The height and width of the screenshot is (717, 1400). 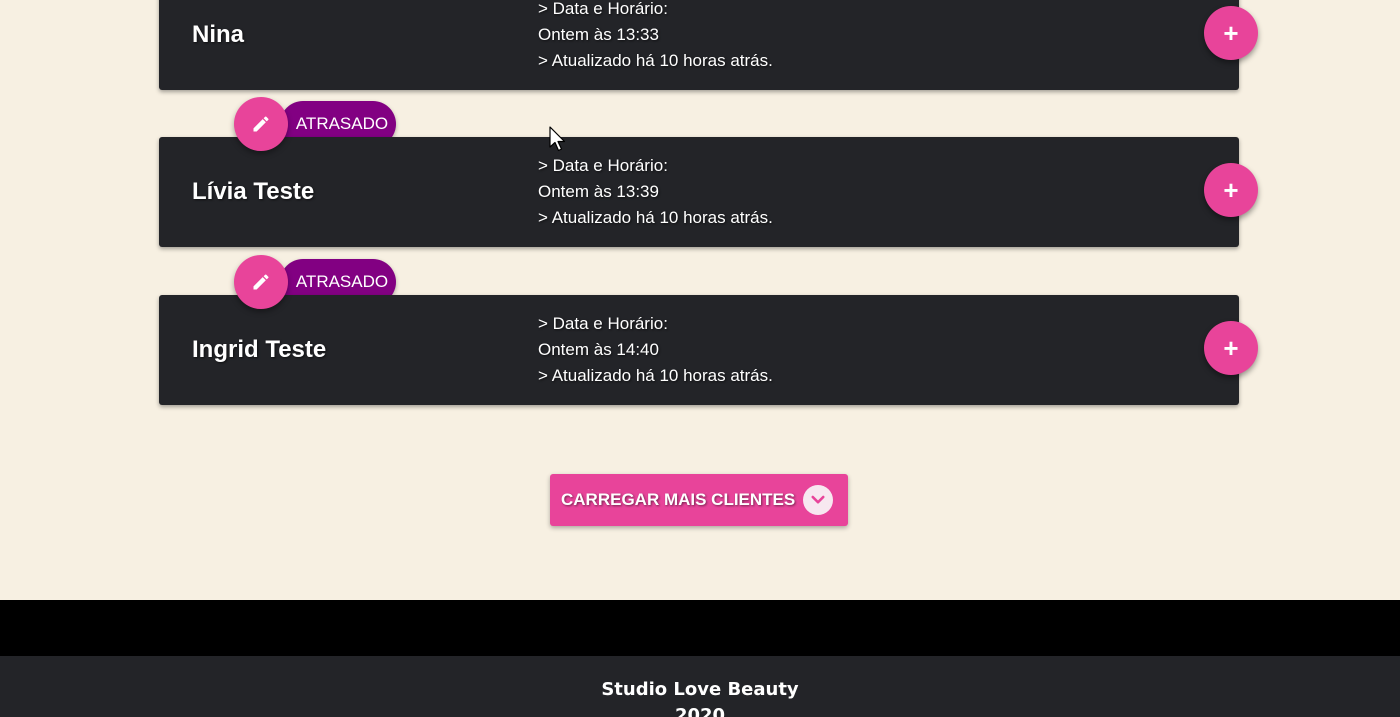 What do you see at coordinates (259, 349) in the screenshot?
I see `client-name: Ingrid Teste` at bounding box center [259, 349].